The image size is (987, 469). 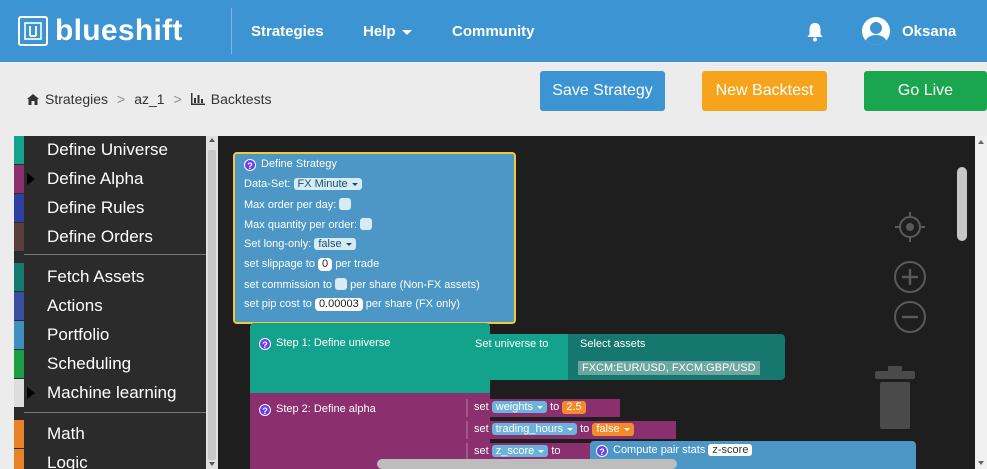 I want to click on sidebar-item-label: Fetch Assets, so click(x=96, y=276).